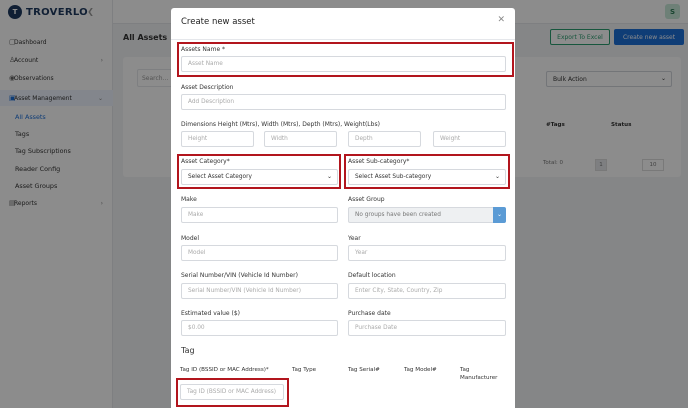  Describe the element at coordinates (420, 370) in the screenshot. I see `tag-model-header: Tag Model#` at that location.